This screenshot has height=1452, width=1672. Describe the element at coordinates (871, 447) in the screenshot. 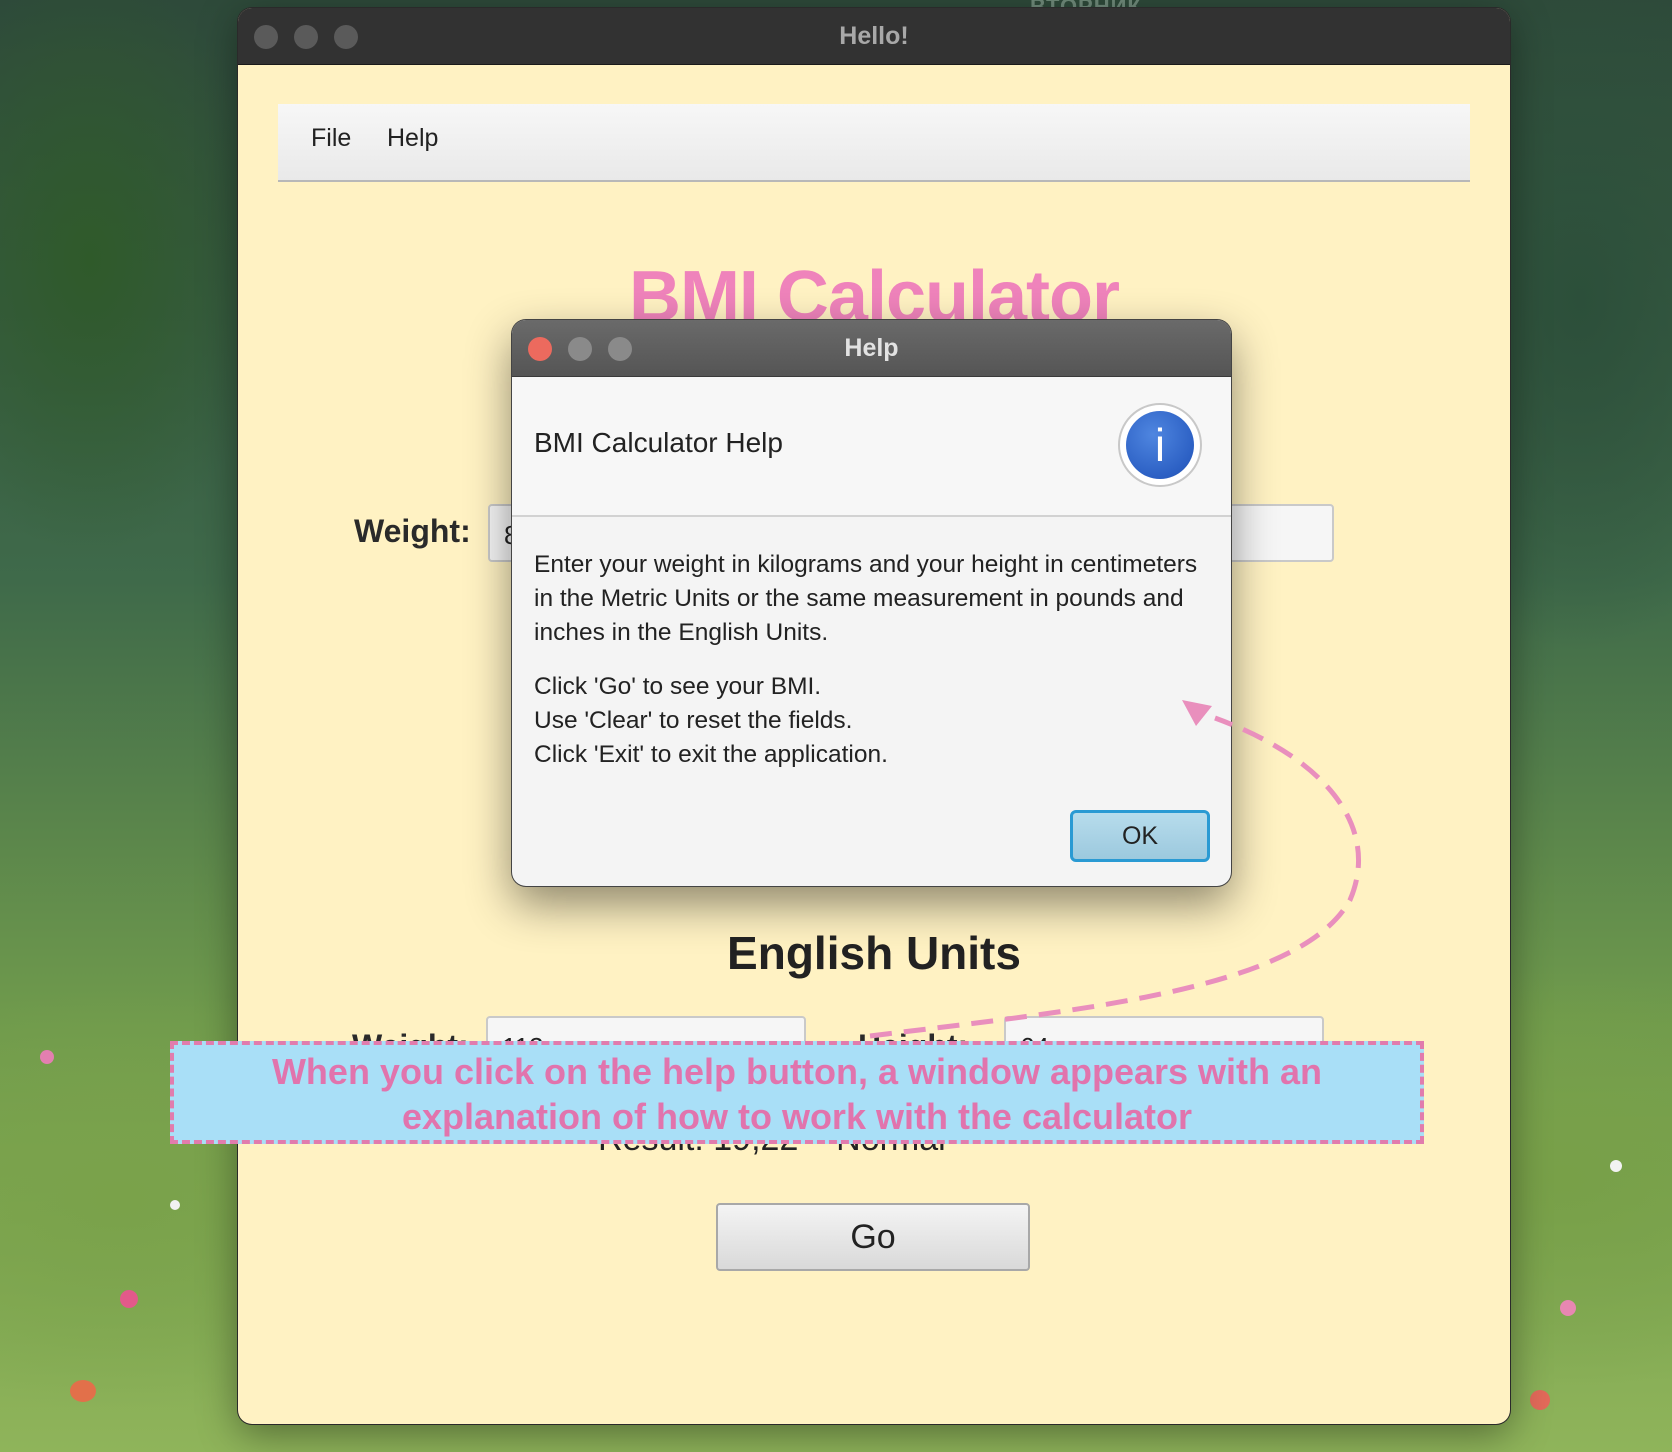

I see `dialog-header: BMI Calculator Help i` at that location.